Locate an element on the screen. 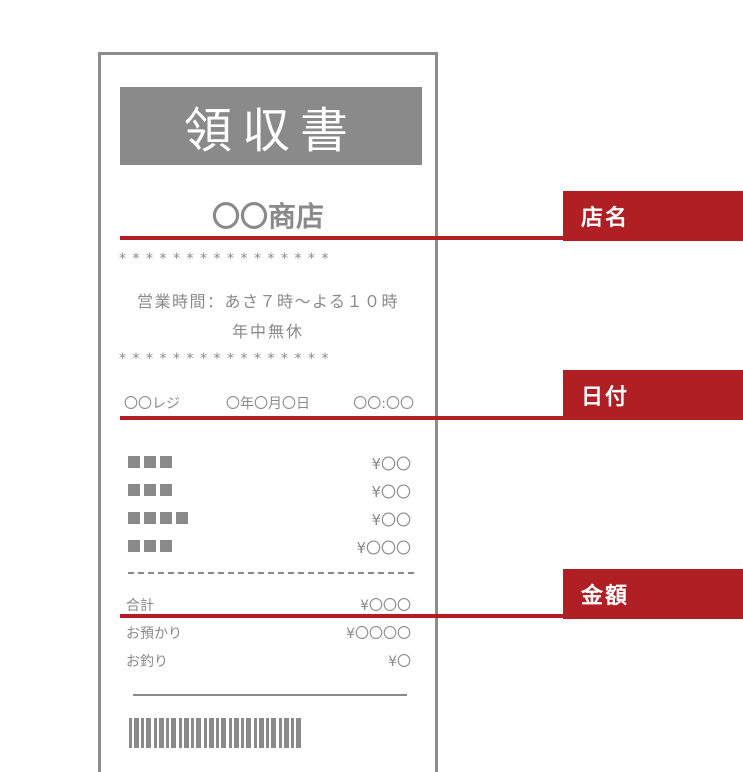 Image resolution: width=743 pixels, height=772 pixels. item-row: ¥〇〇〇 is located at coordinates (269, 547).